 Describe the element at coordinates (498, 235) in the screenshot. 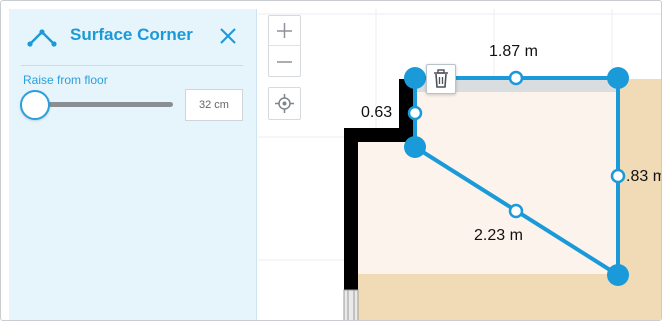

I see `dimension-label-diagonal: 2.23 m` at that location.